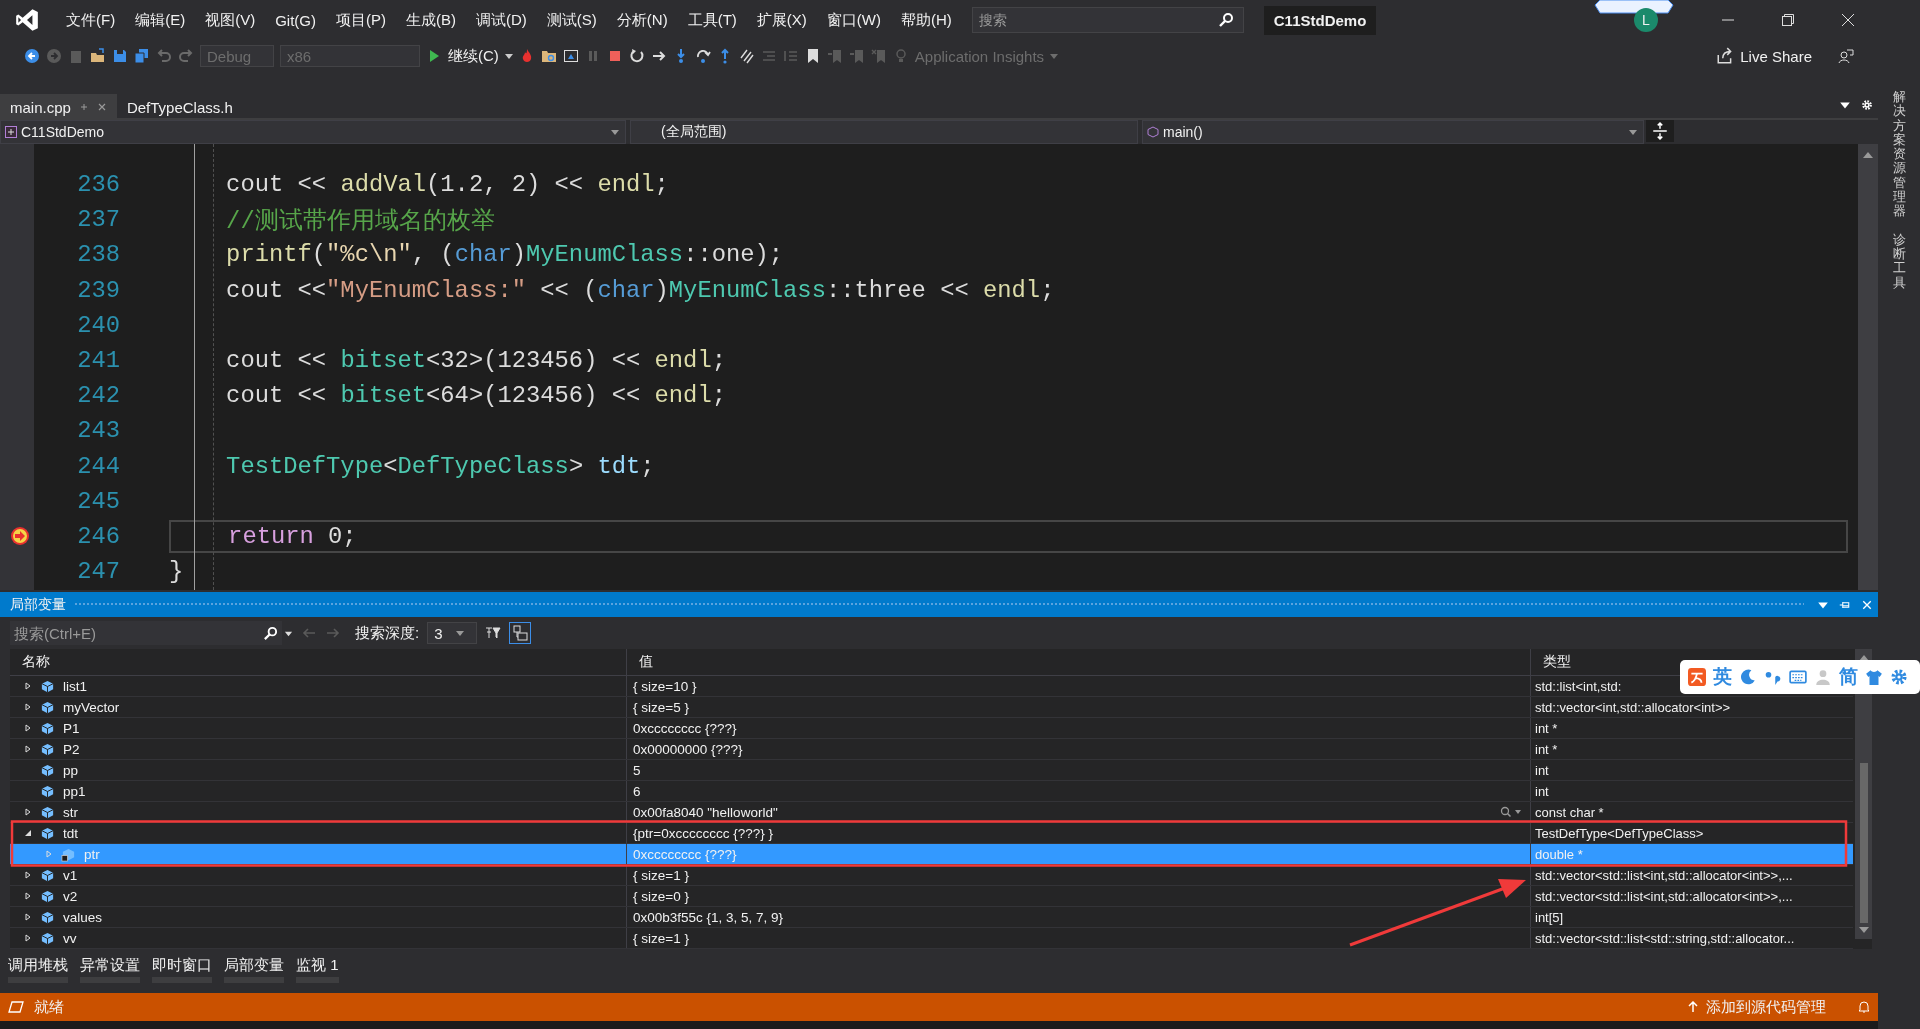  What do you see at coordinates (548, 56) in the screenshot?
I see `folder-search-icon` at bounding box center [548, 56].